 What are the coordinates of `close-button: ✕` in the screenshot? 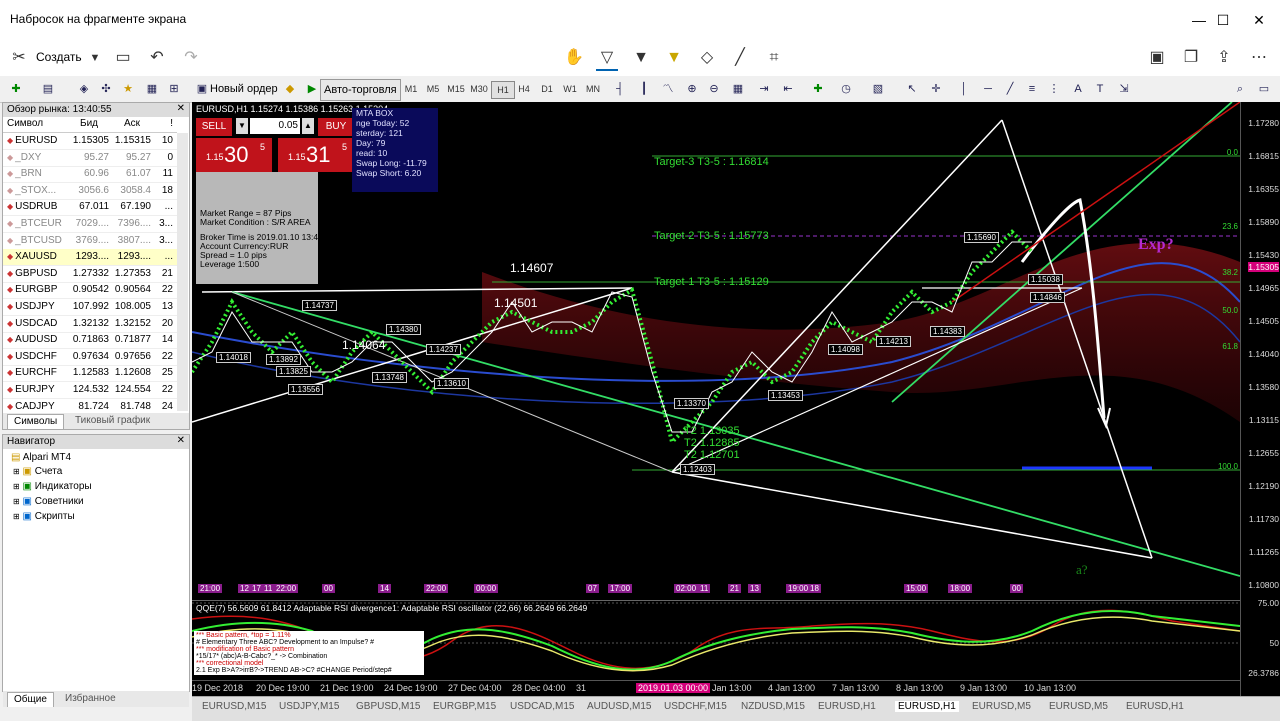 It's located at (1258, 20).